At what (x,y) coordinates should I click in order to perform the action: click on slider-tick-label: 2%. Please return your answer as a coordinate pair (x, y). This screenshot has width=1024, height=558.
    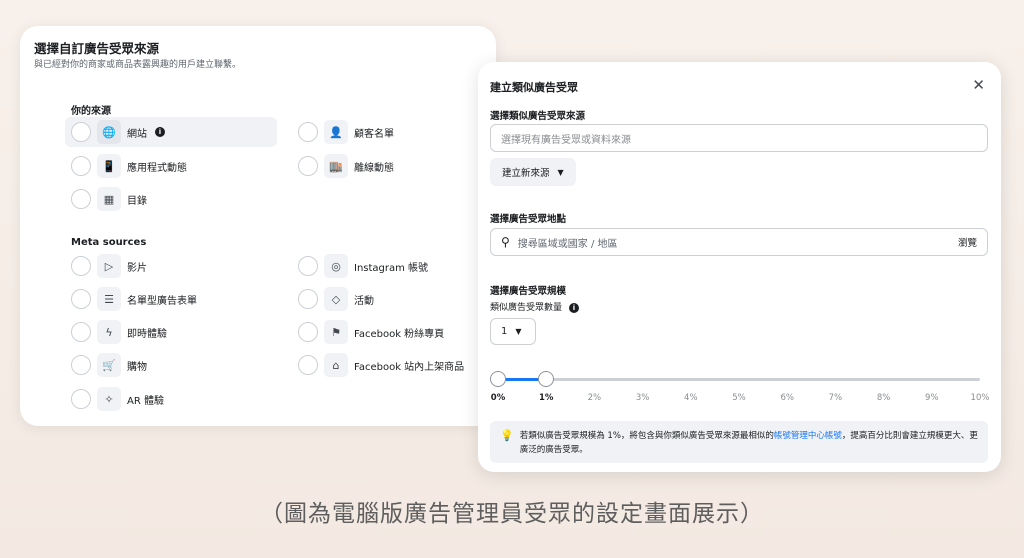
    Looking at the image, I should click on (594, 398).